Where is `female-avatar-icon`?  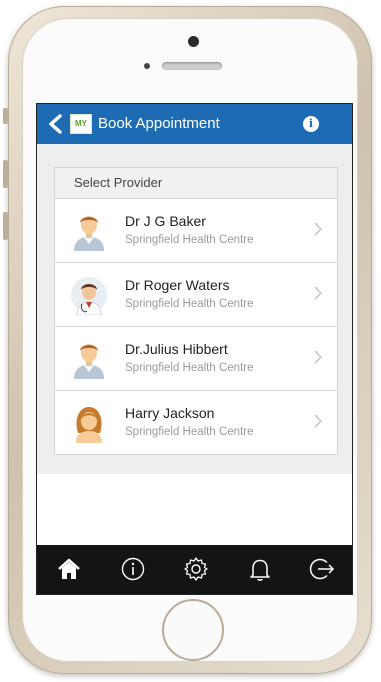
female-avatar-icon is located at coordinates (89, 425).